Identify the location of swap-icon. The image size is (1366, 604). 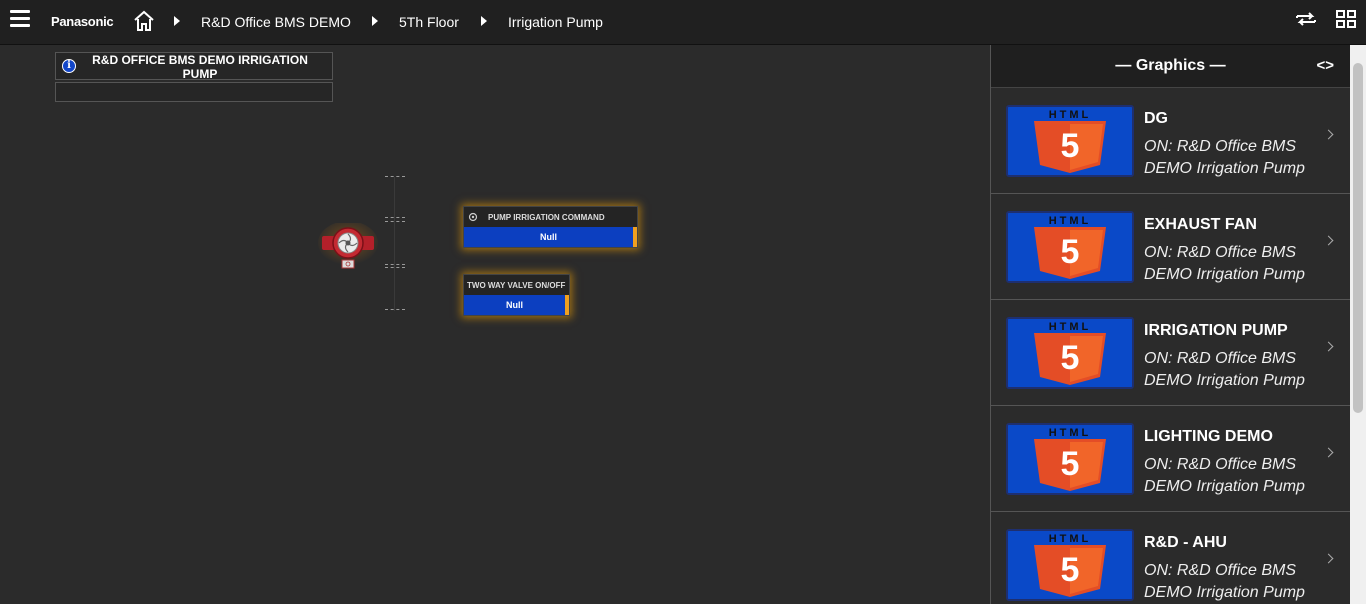
(1306, 19).